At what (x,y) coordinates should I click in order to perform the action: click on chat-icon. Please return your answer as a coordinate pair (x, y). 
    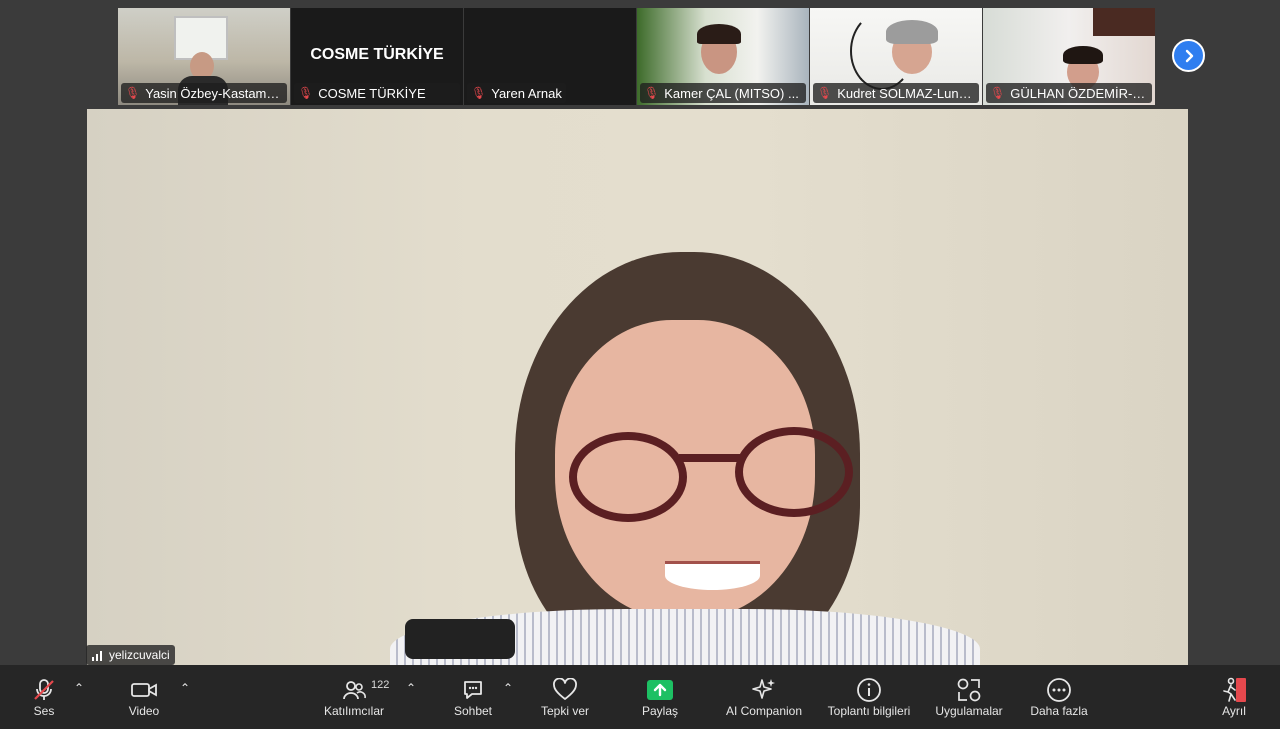
    Looking at the image, I should click on (473, 690).